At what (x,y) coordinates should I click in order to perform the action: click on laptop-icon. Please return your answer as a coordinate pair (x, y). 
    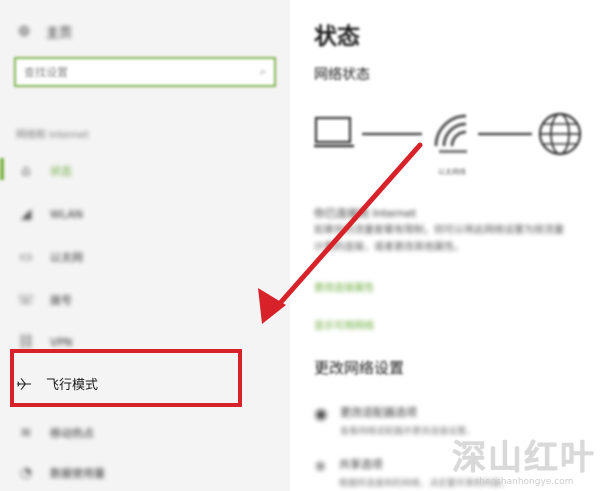
    Looking at the image, I should click on (333, 132).